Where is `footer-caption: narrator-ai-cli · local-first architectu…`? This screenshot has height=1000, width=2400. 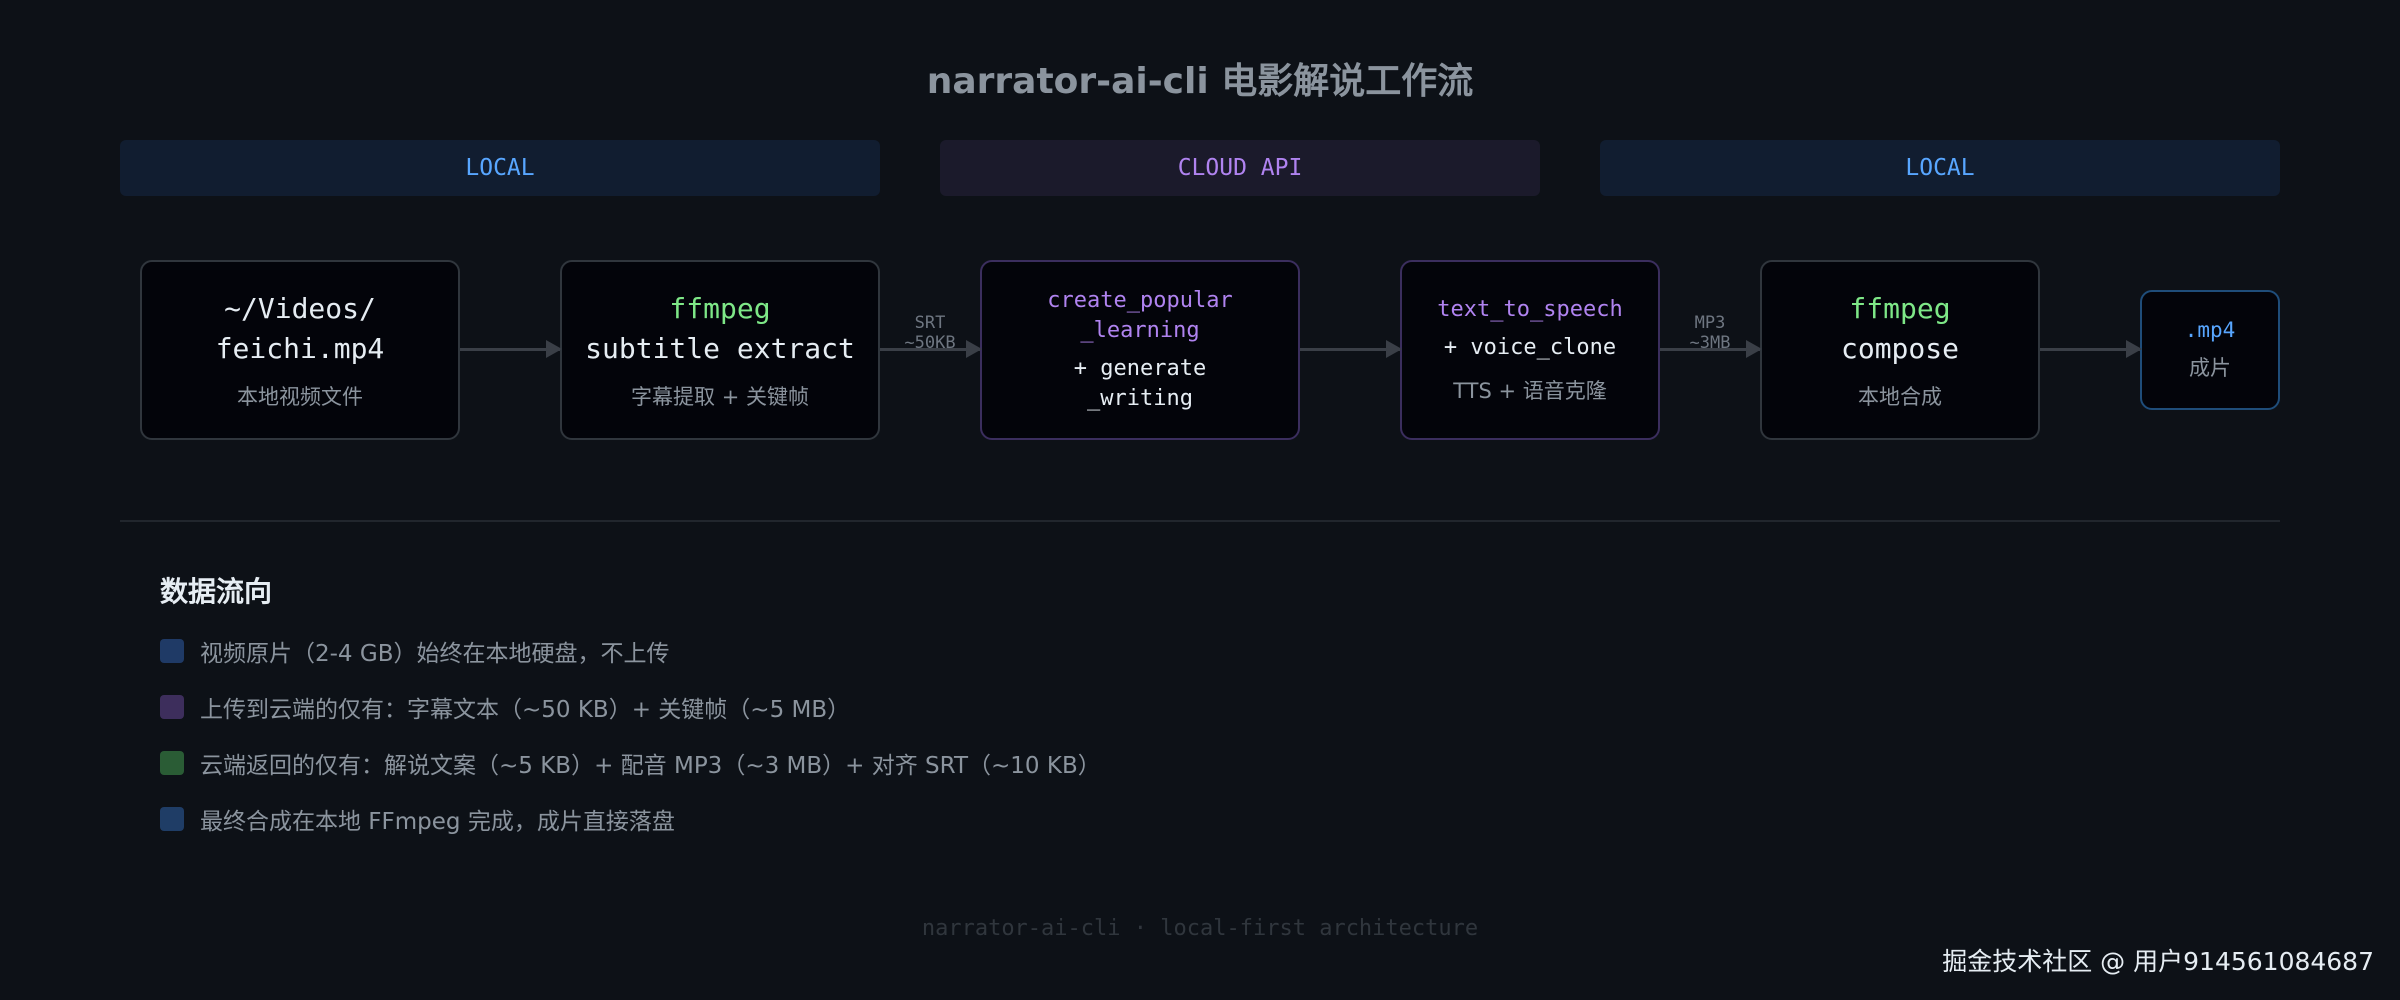 footer-caption: narrator-ai-cli · local-first architectu… is located at coordinates (1200, 928).